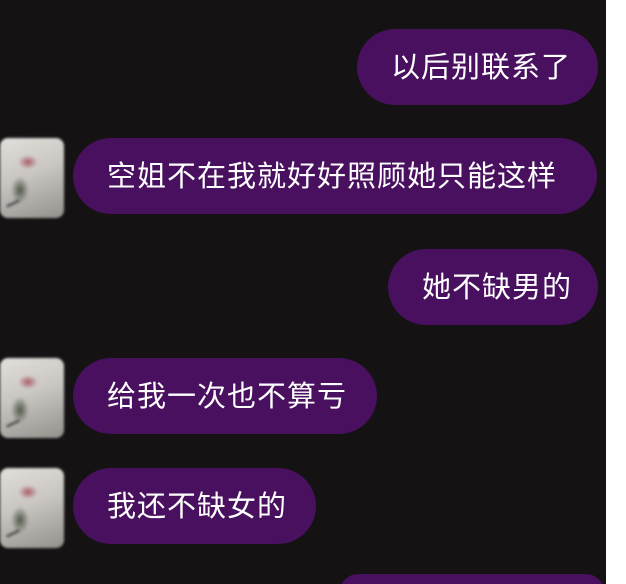 The height and width of the screenshot is (584, 626). I want to click on message-bubble-outgoing: 她不缺男的, so click(493, 287).